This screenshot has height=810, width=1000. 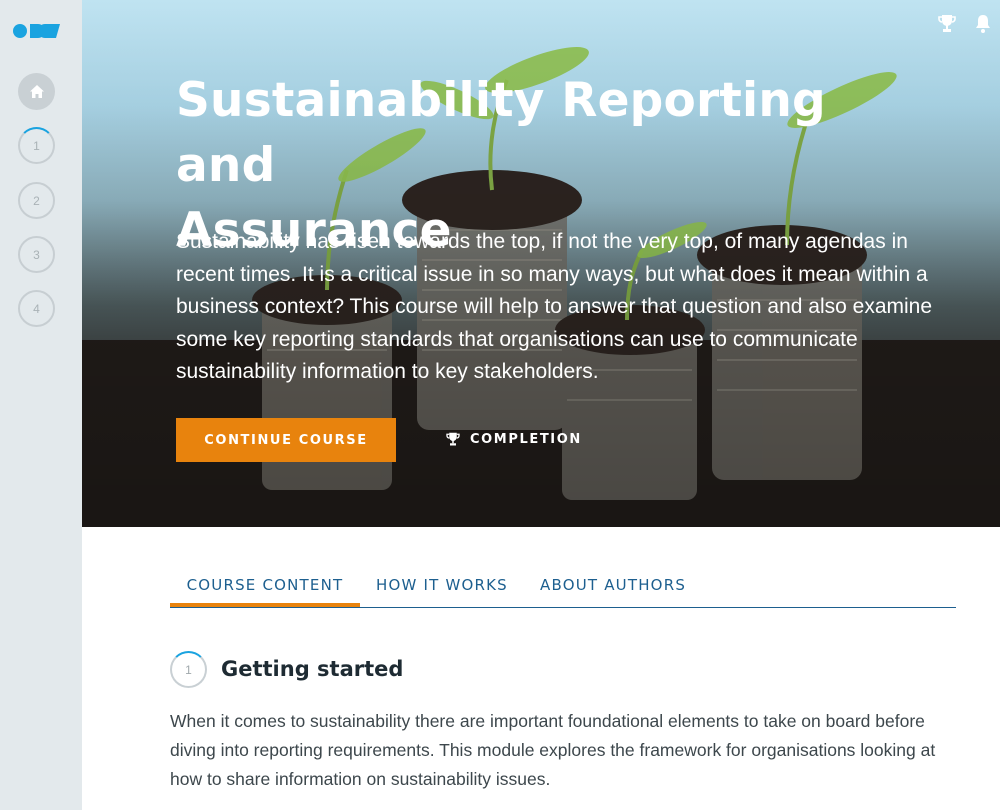 What do you see at coordinates (526, 439) in the screenshot?
I see `completion-label: COMPLETION` at bounding box center [526, 439].